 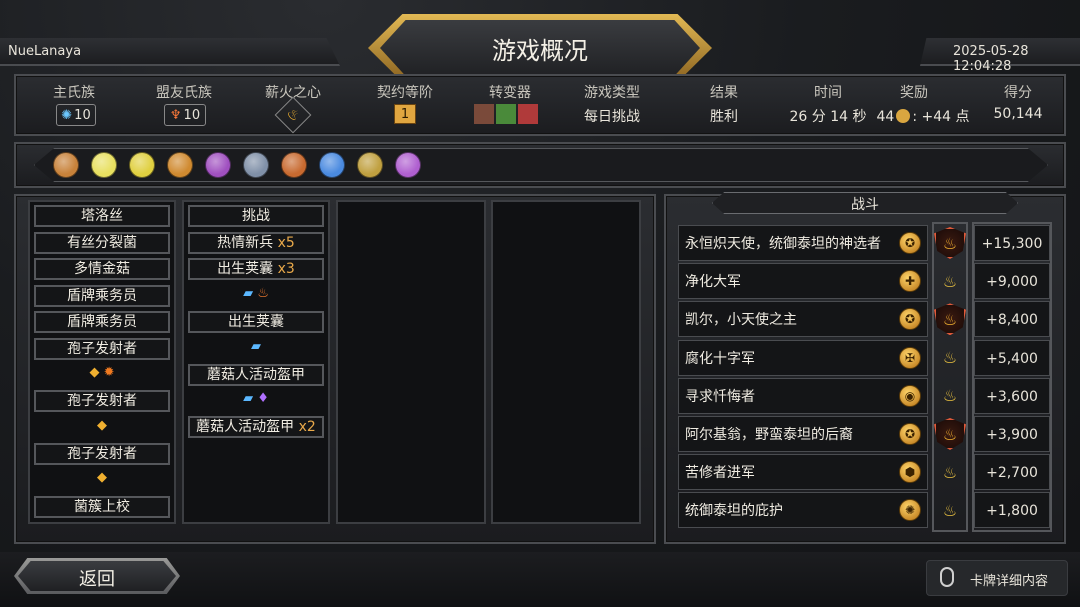 What do you see at coordinates (102, 372) in the screenshot?
I see `upgrade-icons: ◆ ✹` at bounding box center [102, 372].